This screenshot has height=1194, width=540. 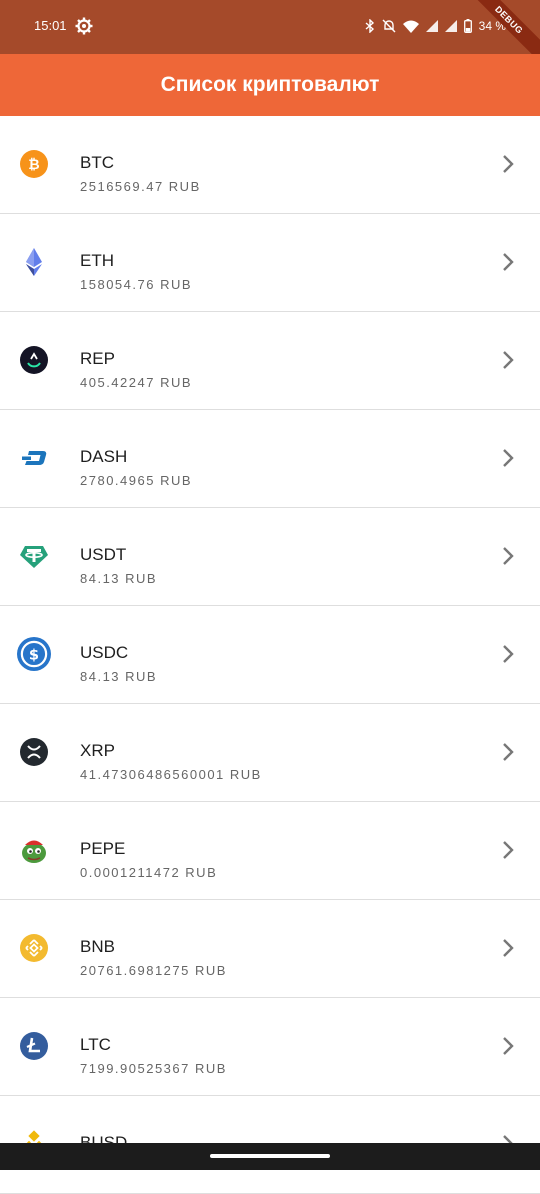 I want to click on list-item-xrp: XRP 41.47306486560001 RUB, so click(x=270, y=753).